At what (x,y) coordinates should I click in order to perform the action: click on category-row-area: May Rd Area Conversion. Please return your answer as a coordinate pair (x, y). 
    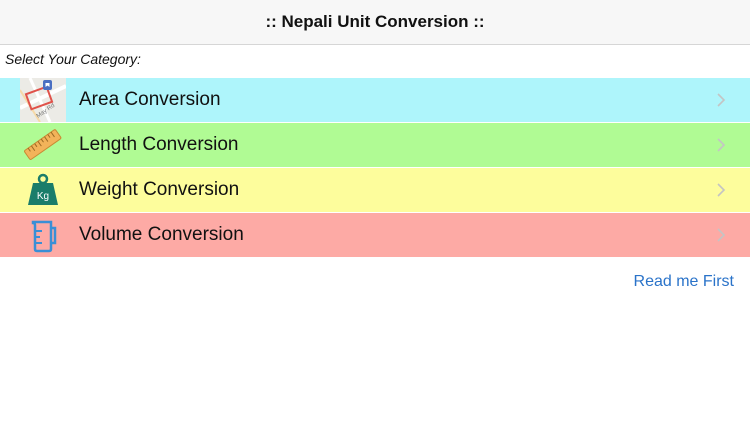
    Looking at the image, I should click on (375, 100).